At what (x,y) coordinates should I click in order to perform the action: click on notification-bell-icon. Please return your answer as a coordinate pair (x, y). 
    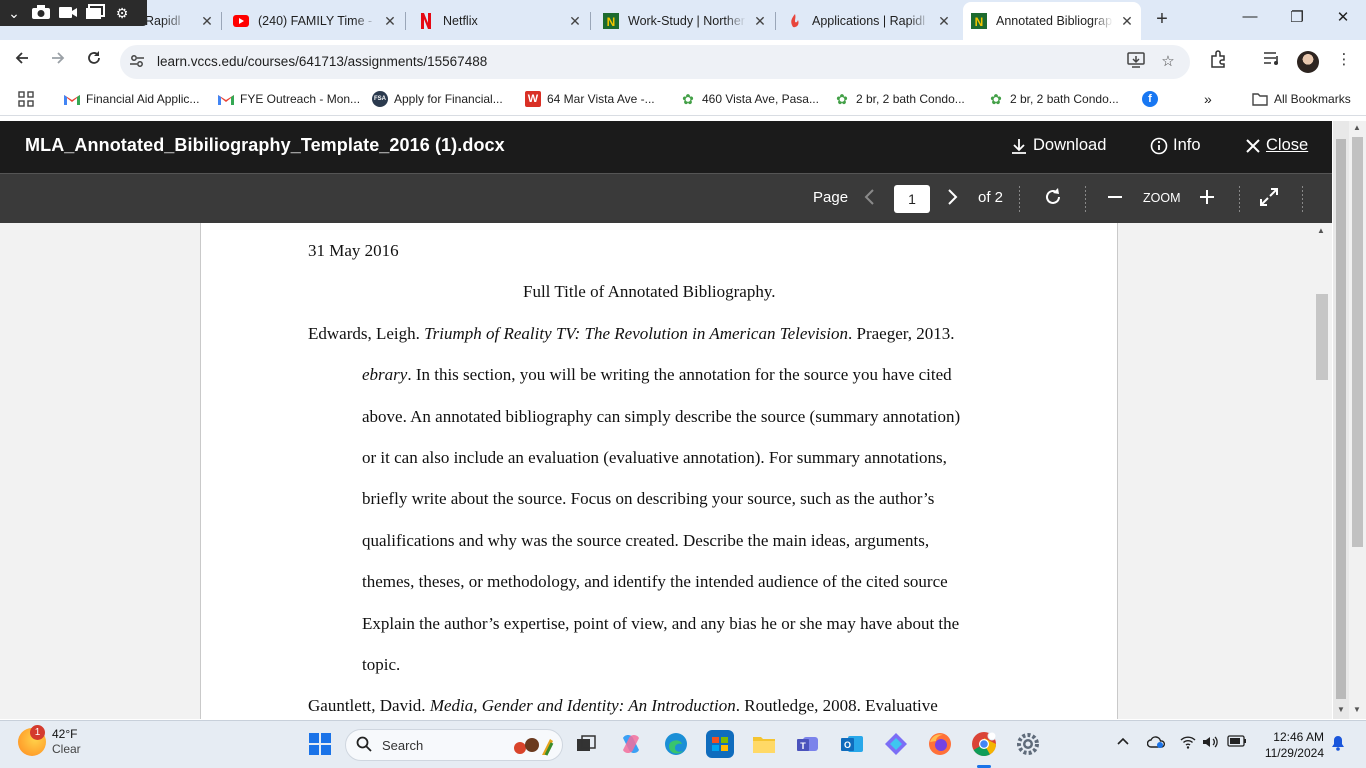
    Looking at the image, I should click on (1338, 744).